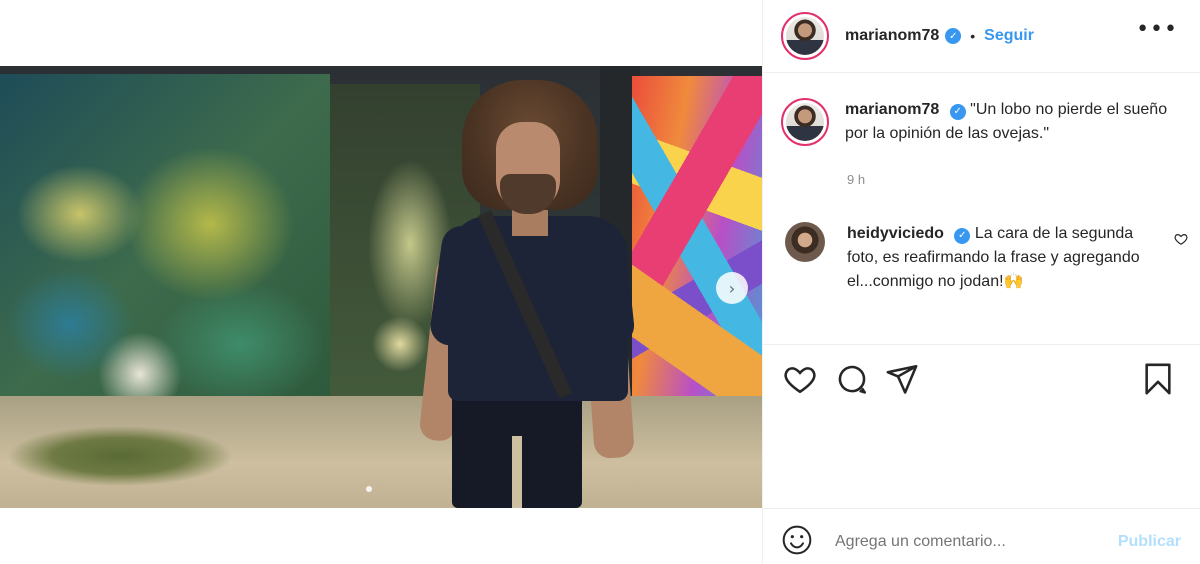 Image resolution: width=1200 pixels, height=564 pixels. I want to click on caption-avatar, so click(805, 122).